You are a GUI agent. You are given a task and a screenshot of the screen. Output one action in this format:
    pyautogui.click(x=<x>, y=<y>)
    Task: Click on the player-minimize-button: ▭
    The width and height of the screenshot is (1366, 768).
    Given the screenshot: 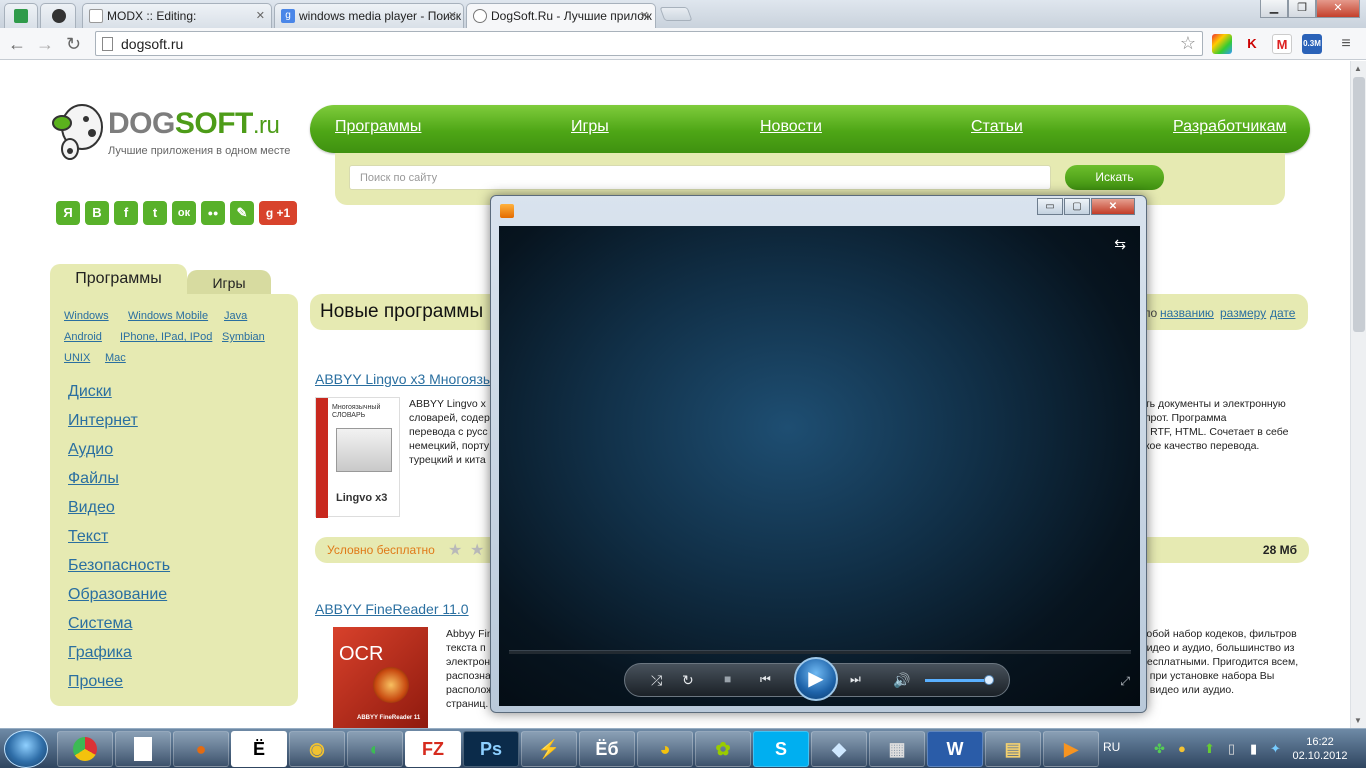 What is the action you would take?
    pyautogui.click(x=1050, y=206)
    